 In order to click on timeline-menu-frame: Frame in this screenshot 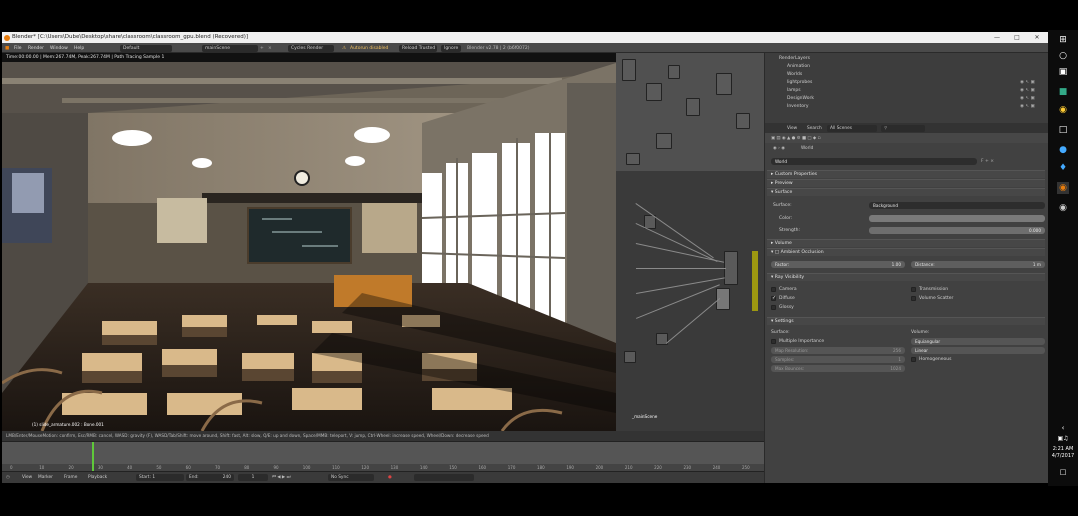, I will do `click(70, 477)`.